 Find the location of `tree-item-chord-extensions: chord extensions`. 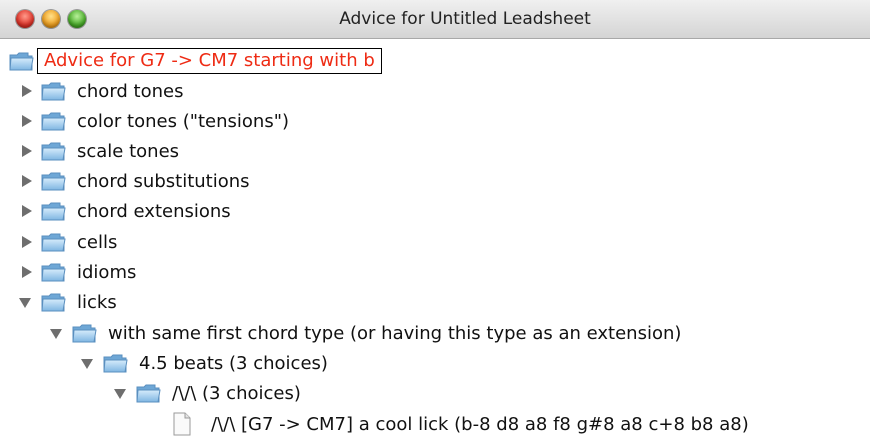

tree-item-chord-extensions: chord extensions is located at coordinates (124, 211).